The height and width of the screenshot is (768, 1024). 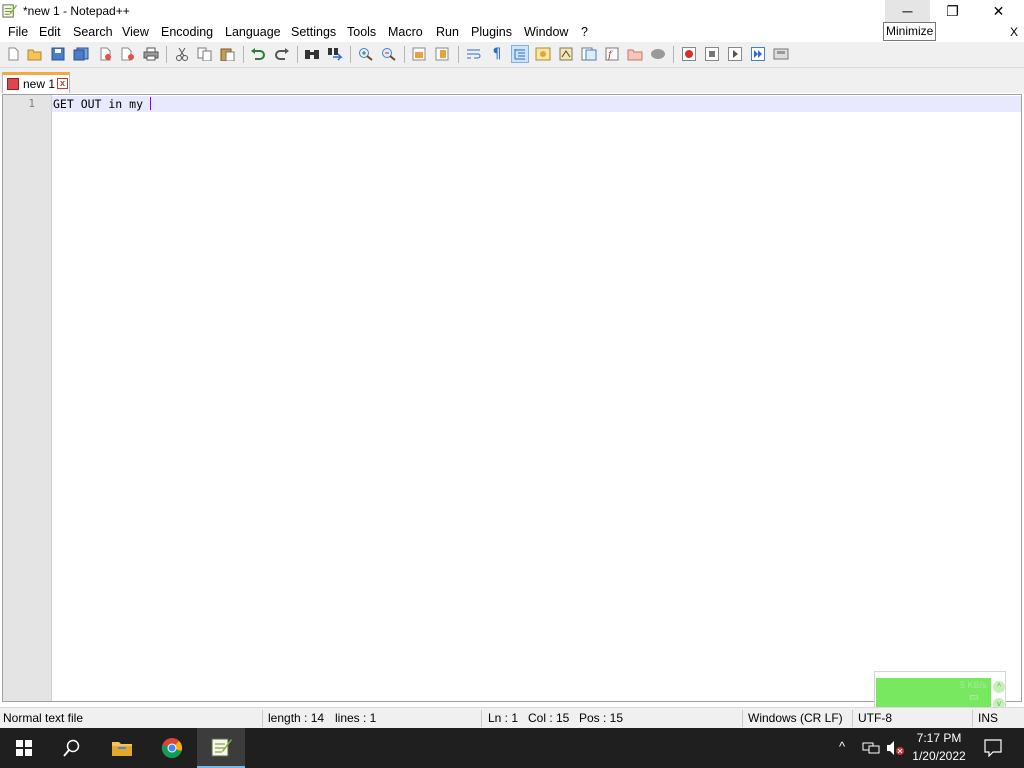 I want to click on file-explorer-icon, so click(x=122, y=749).